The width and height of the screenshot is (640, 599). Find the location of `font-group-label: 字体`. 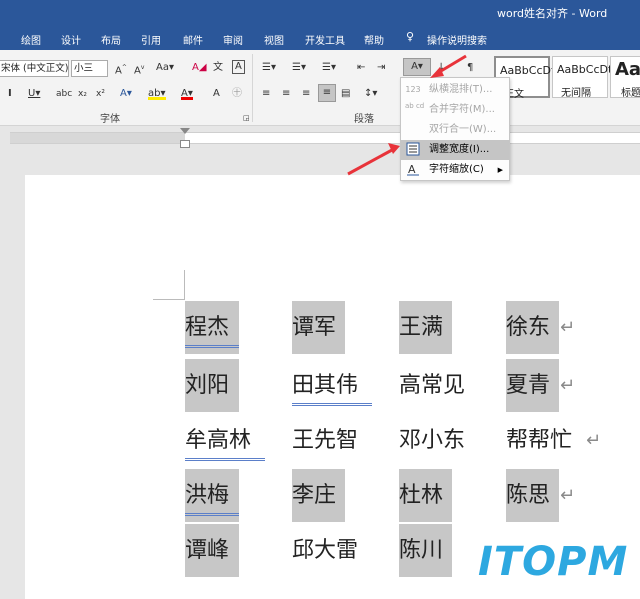

font-group-label: 字体 is located at coordinates (110, 119).